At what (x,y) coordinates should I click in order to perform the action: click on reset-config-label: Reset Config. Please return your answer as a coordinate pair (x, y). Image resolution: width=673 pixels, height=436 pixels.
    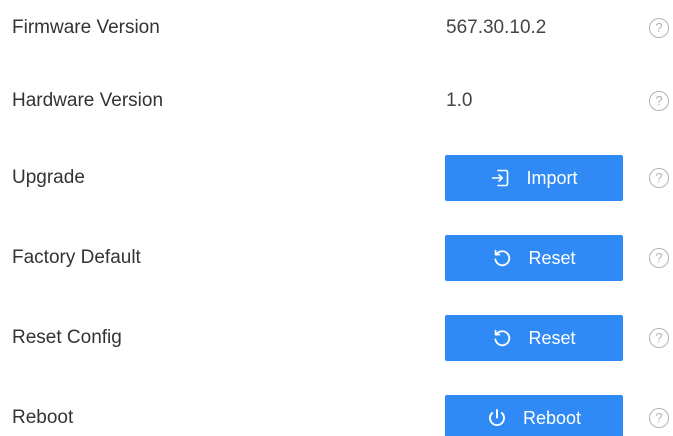
    Looking at the image, I should click on (67, 337).